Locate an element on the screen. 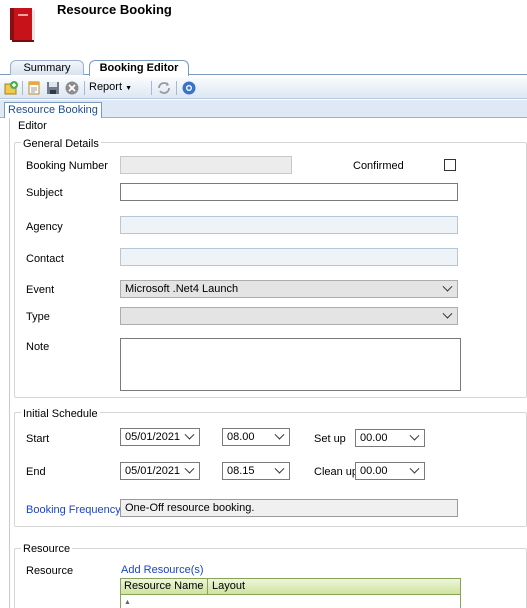 The height and width of the screenshot is (608, 527). resource-label: Resource is located at coordinates (50, 571).